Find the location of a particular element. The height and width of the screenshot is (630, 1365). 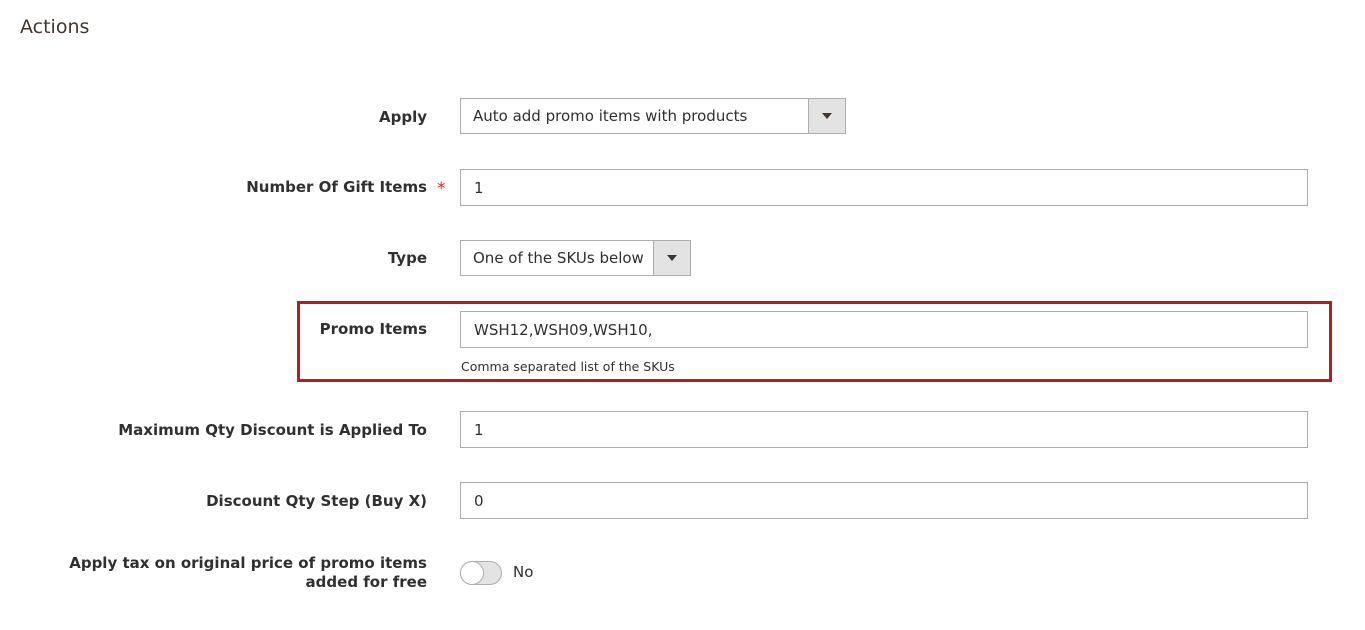

promo-items-input: WSH12,WSH09,WSH10, is located at coordinates (884, 329).